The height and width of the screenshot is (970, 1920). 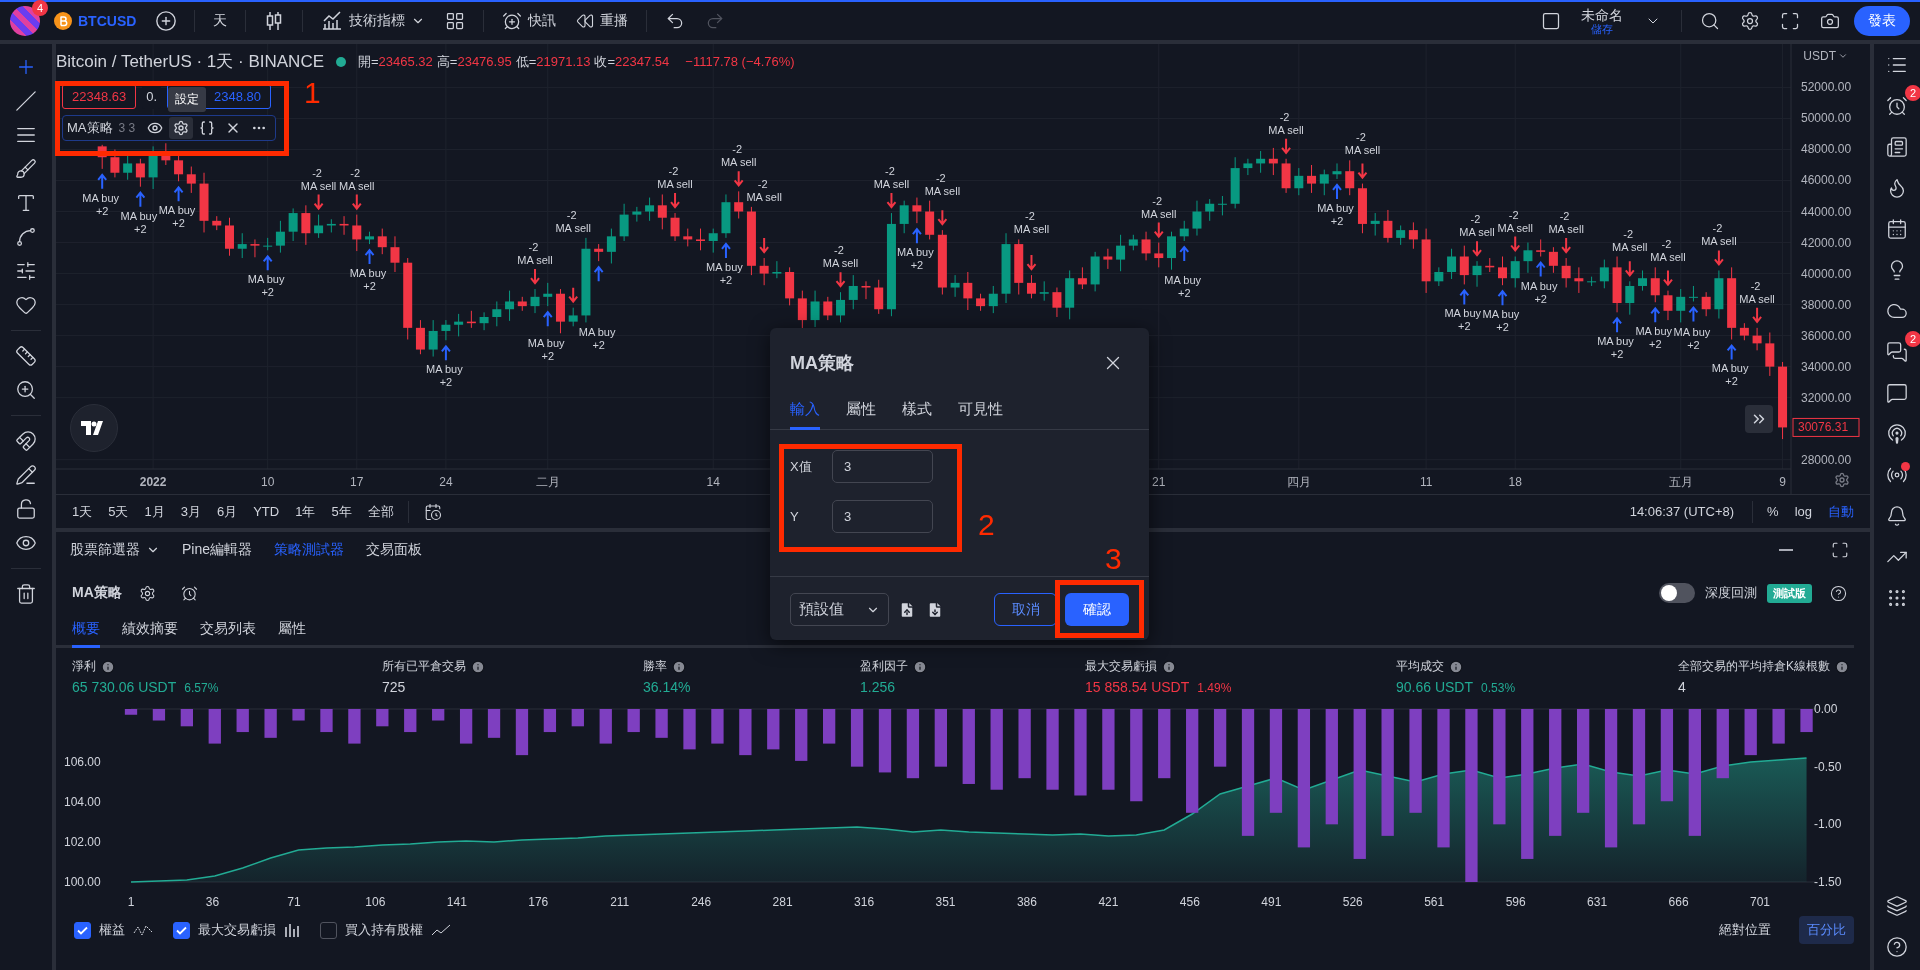 I want to click on currency-button: USDT, so click(x=1825, y=56).